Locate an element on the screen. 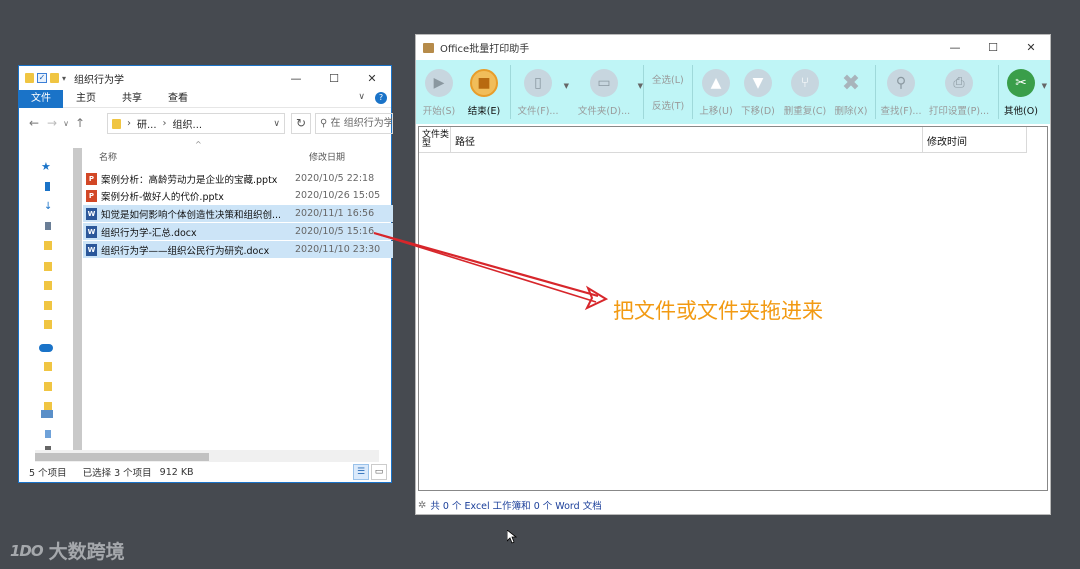 The image size is (1080, 569). watermark-text: 大数跨境 is located at coordinates (86, 552).